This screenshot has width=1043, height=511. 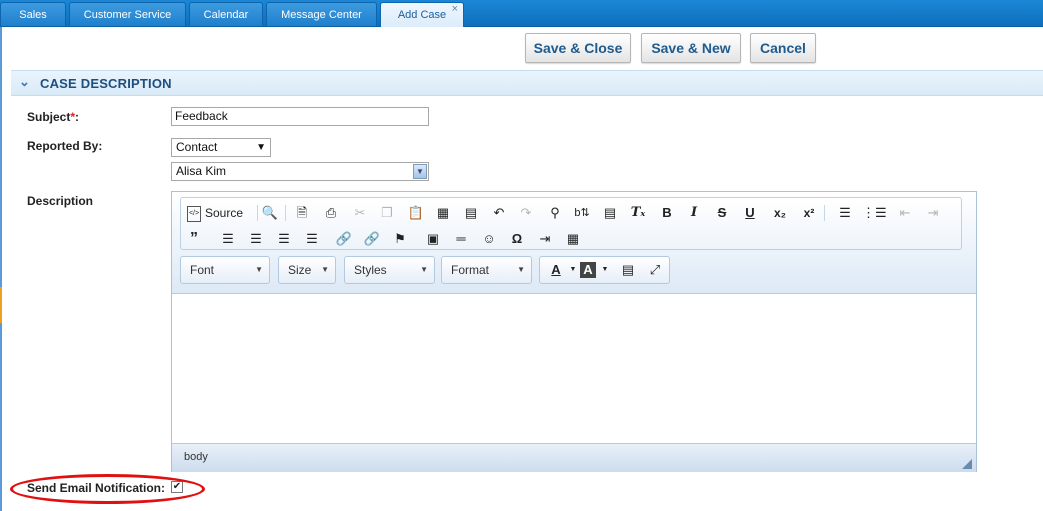 I want to click on source-button: </> Source, so click(x=215, y=213).